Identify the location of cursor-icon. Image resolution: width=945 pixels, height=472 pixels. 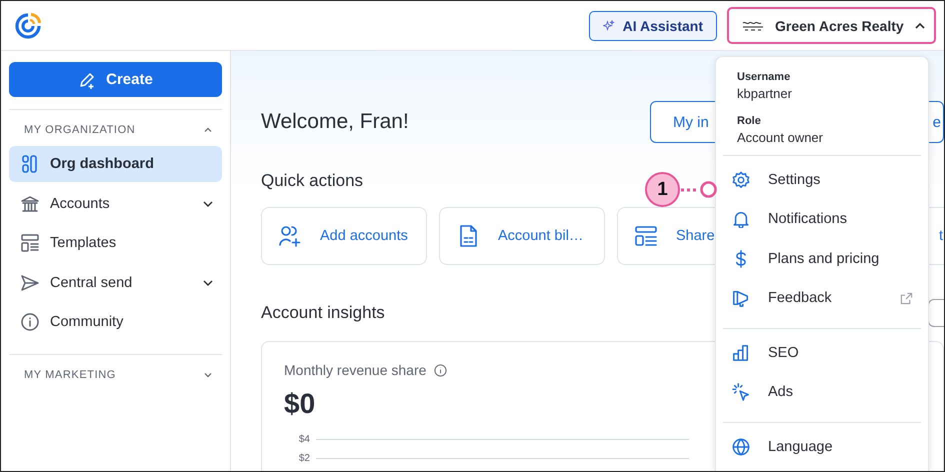
(741, 392).